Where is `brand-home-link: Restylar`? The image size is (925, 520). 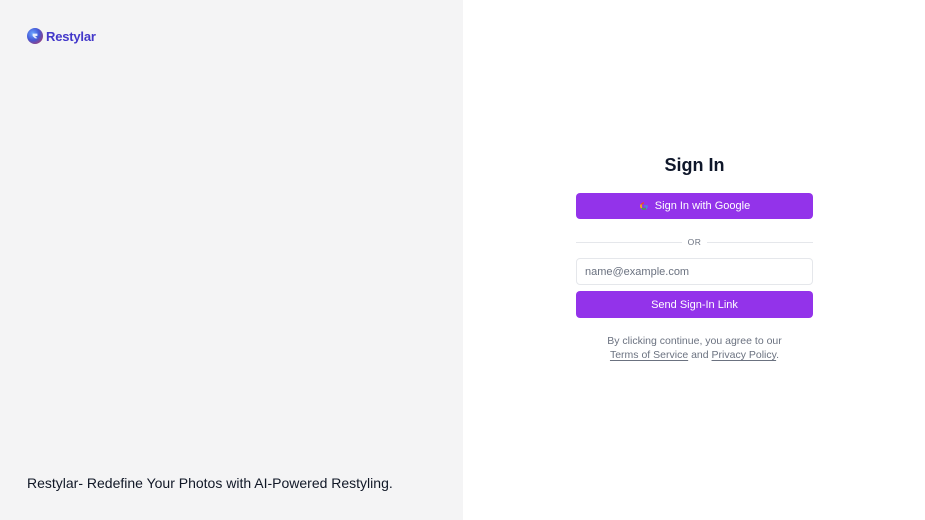
brand-home-link: Restylar is located at coordinates (61, 36).